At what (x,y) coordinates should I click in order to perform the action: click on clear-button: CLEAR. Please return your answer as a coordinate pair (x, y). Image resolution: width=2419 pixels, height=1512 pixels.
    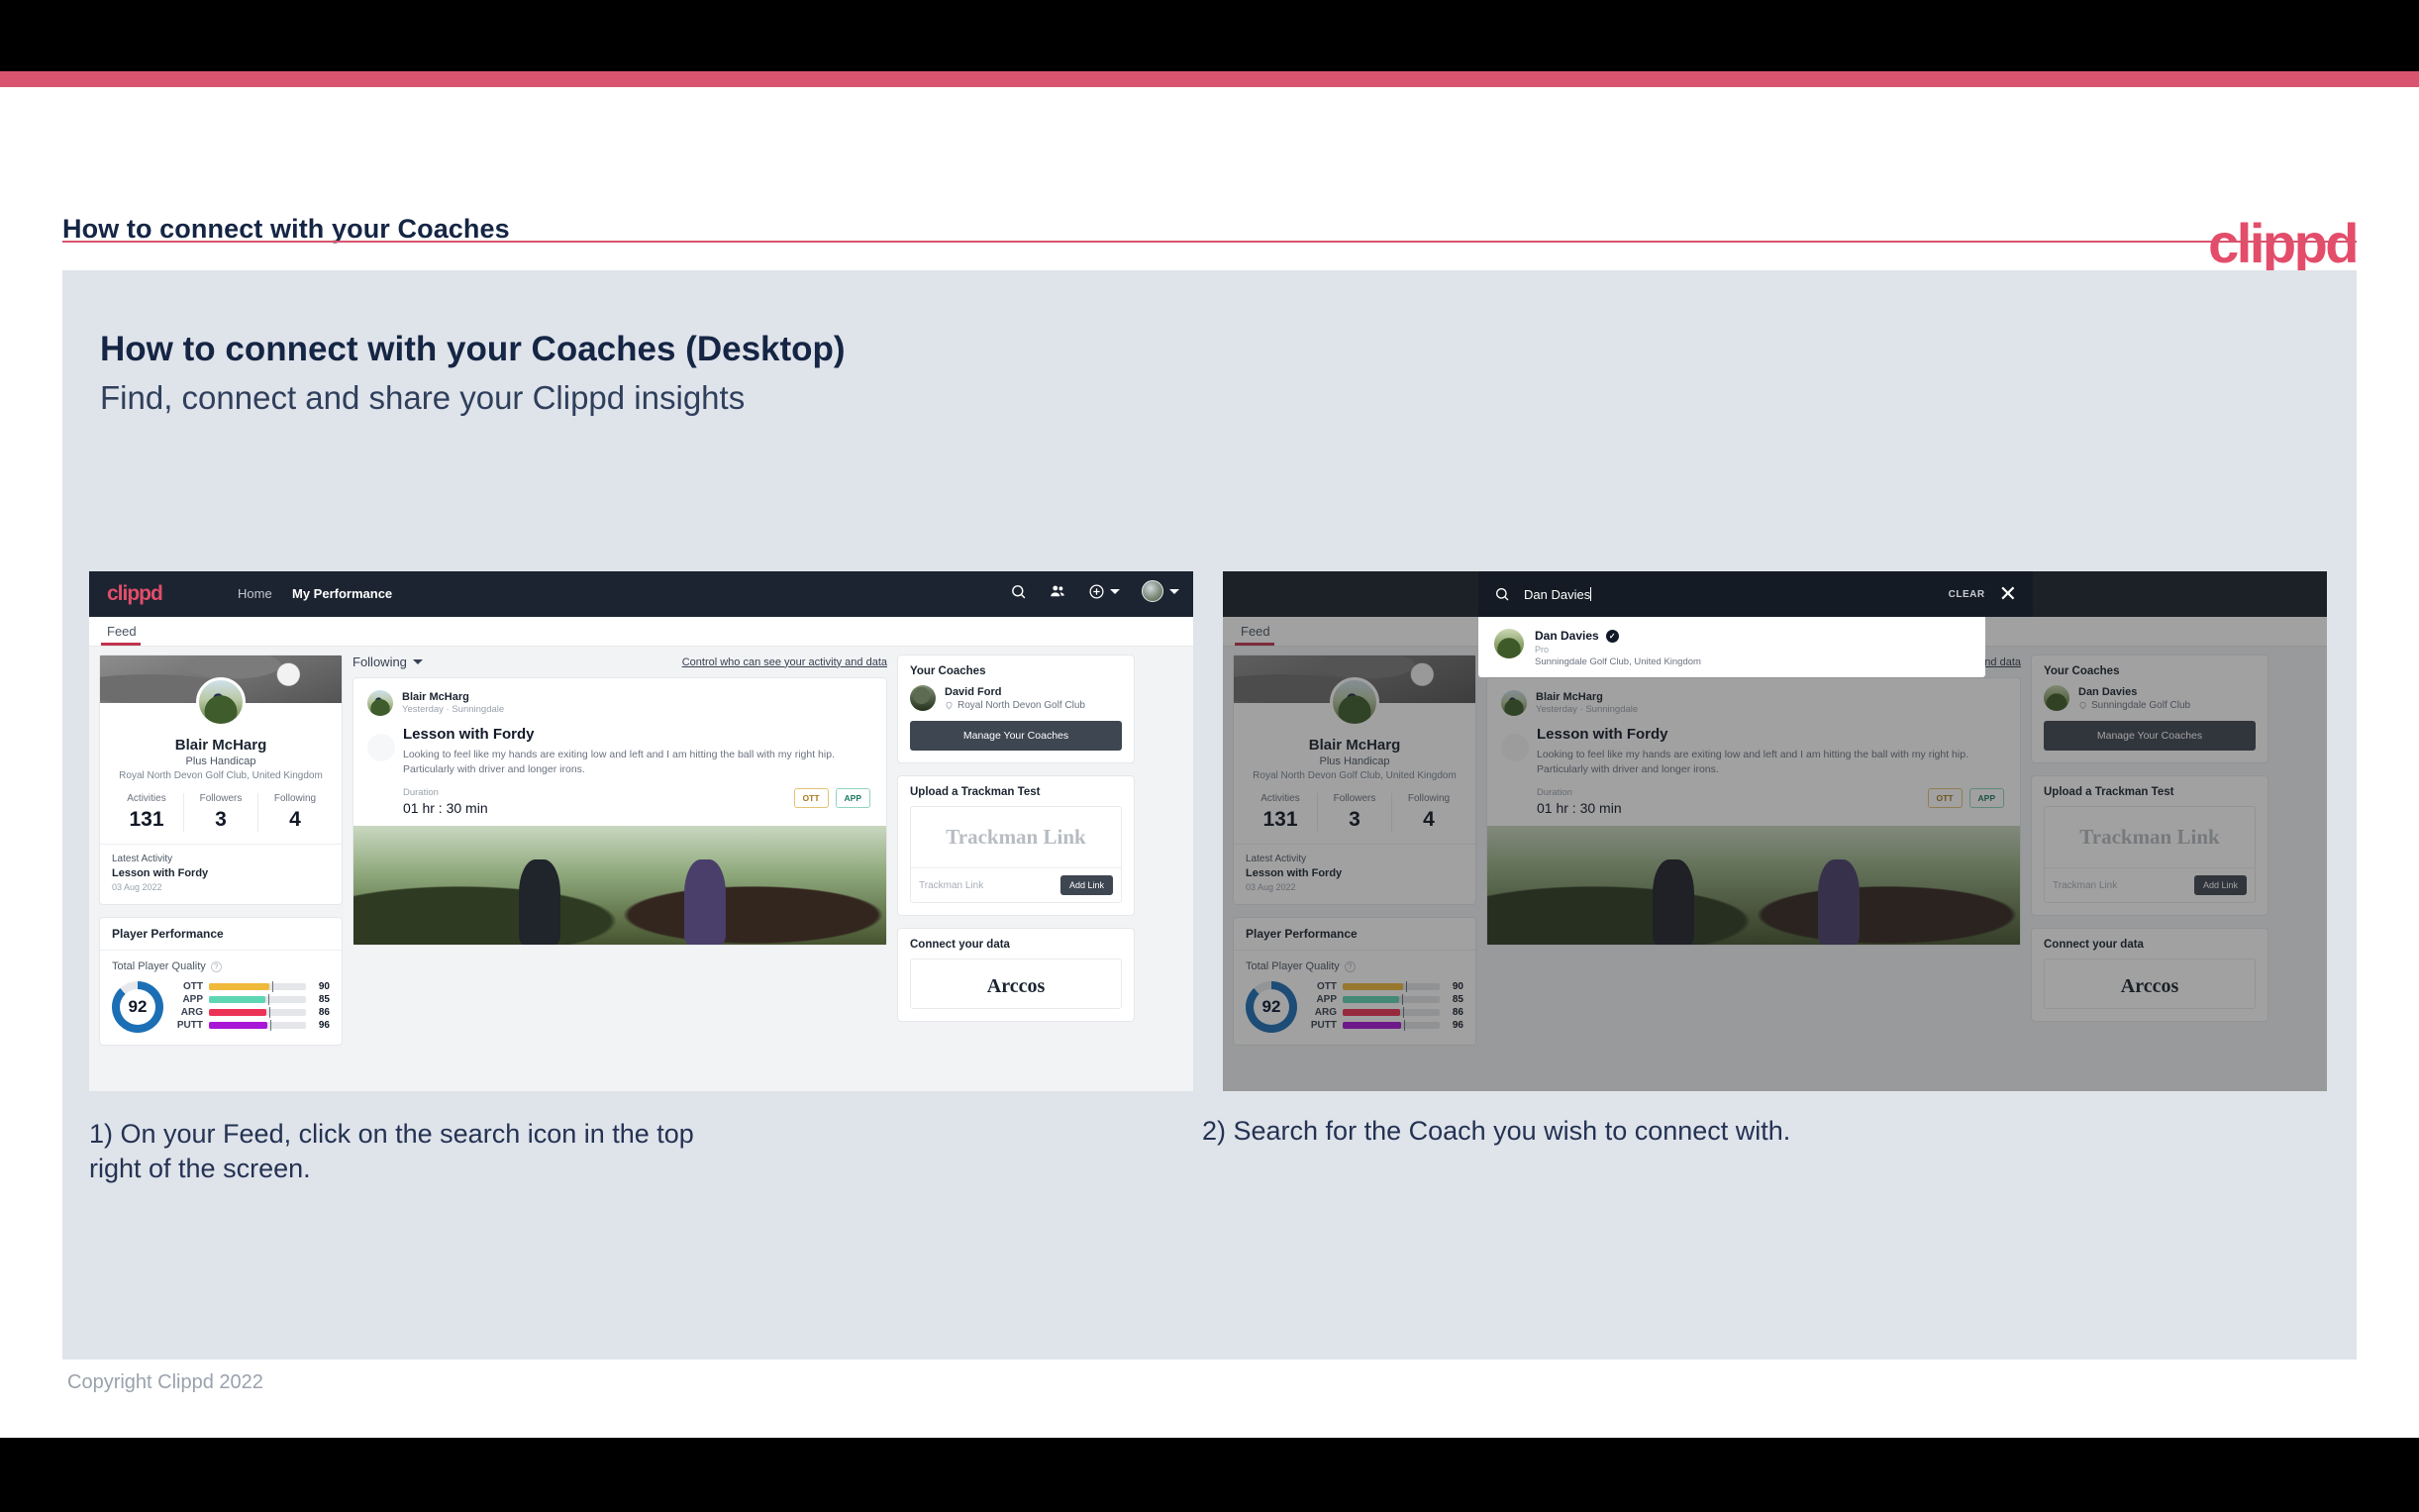
    Looking at the image, I should click on (1967, 594).